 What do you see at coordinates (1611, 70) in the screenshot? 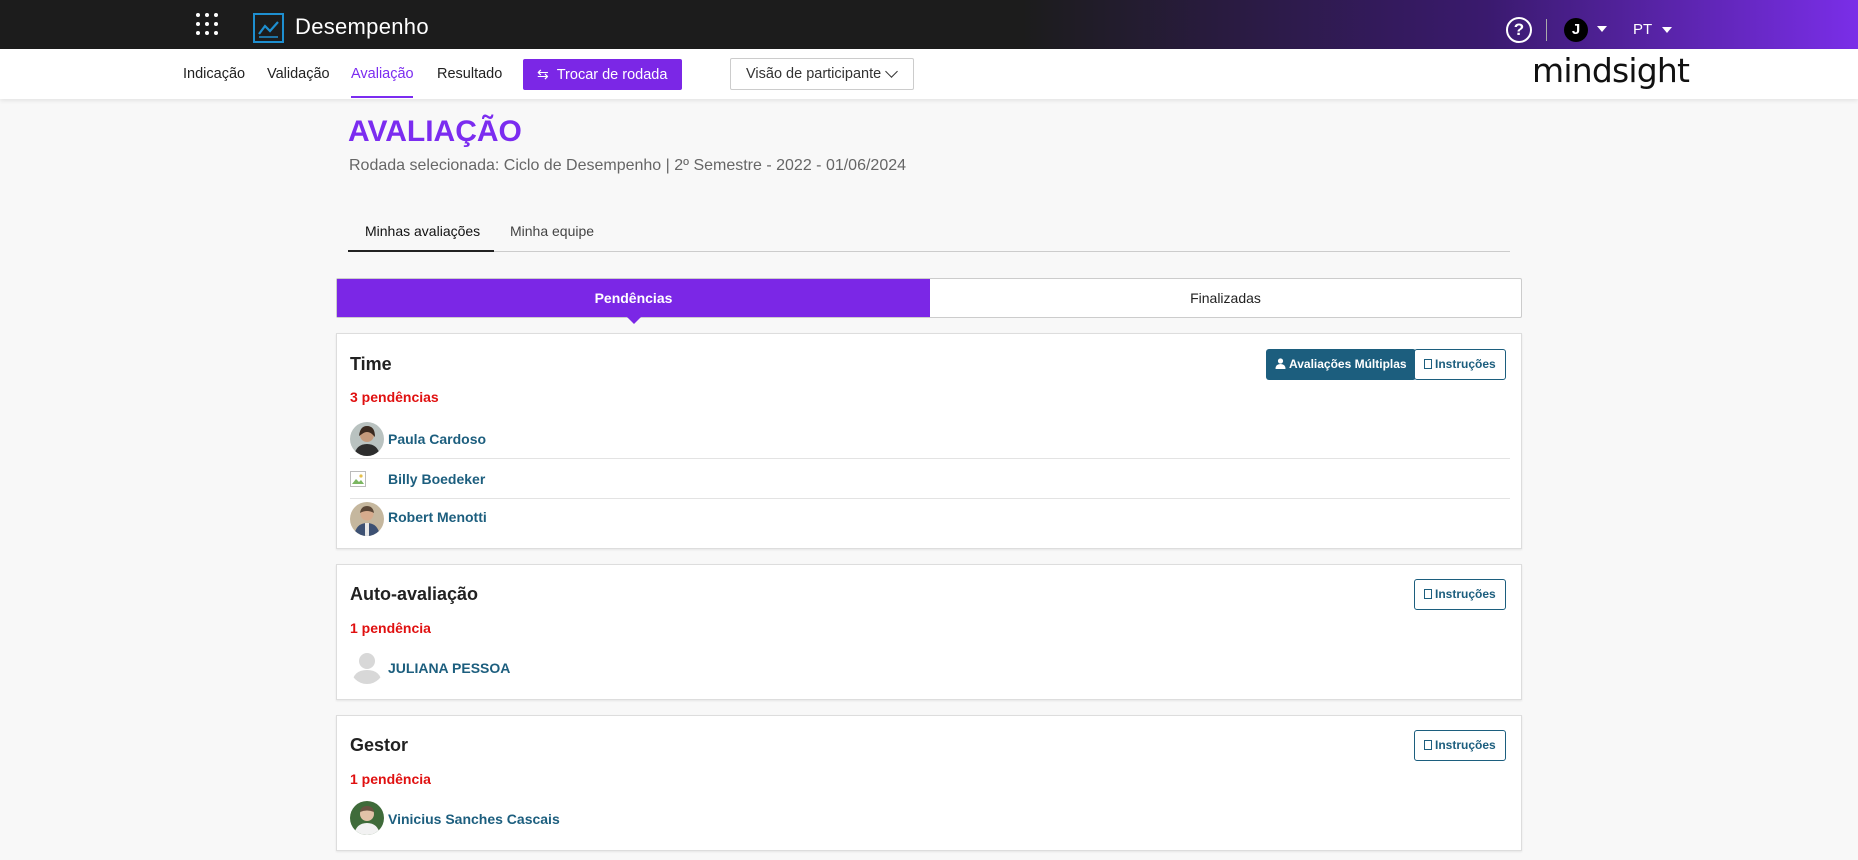
I see `brand-logo: mindsight` at bounding box center [1611, 70].